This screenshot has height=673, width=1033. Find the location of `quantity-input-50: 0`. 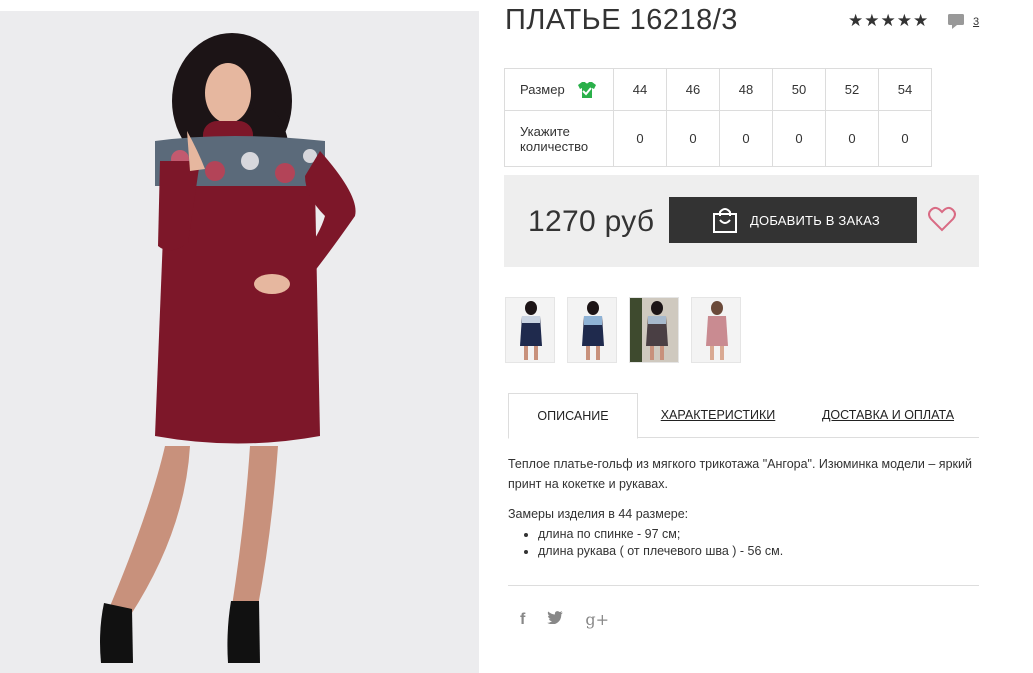

quantity-input-50: 0 is located at coordinates (799, 138).